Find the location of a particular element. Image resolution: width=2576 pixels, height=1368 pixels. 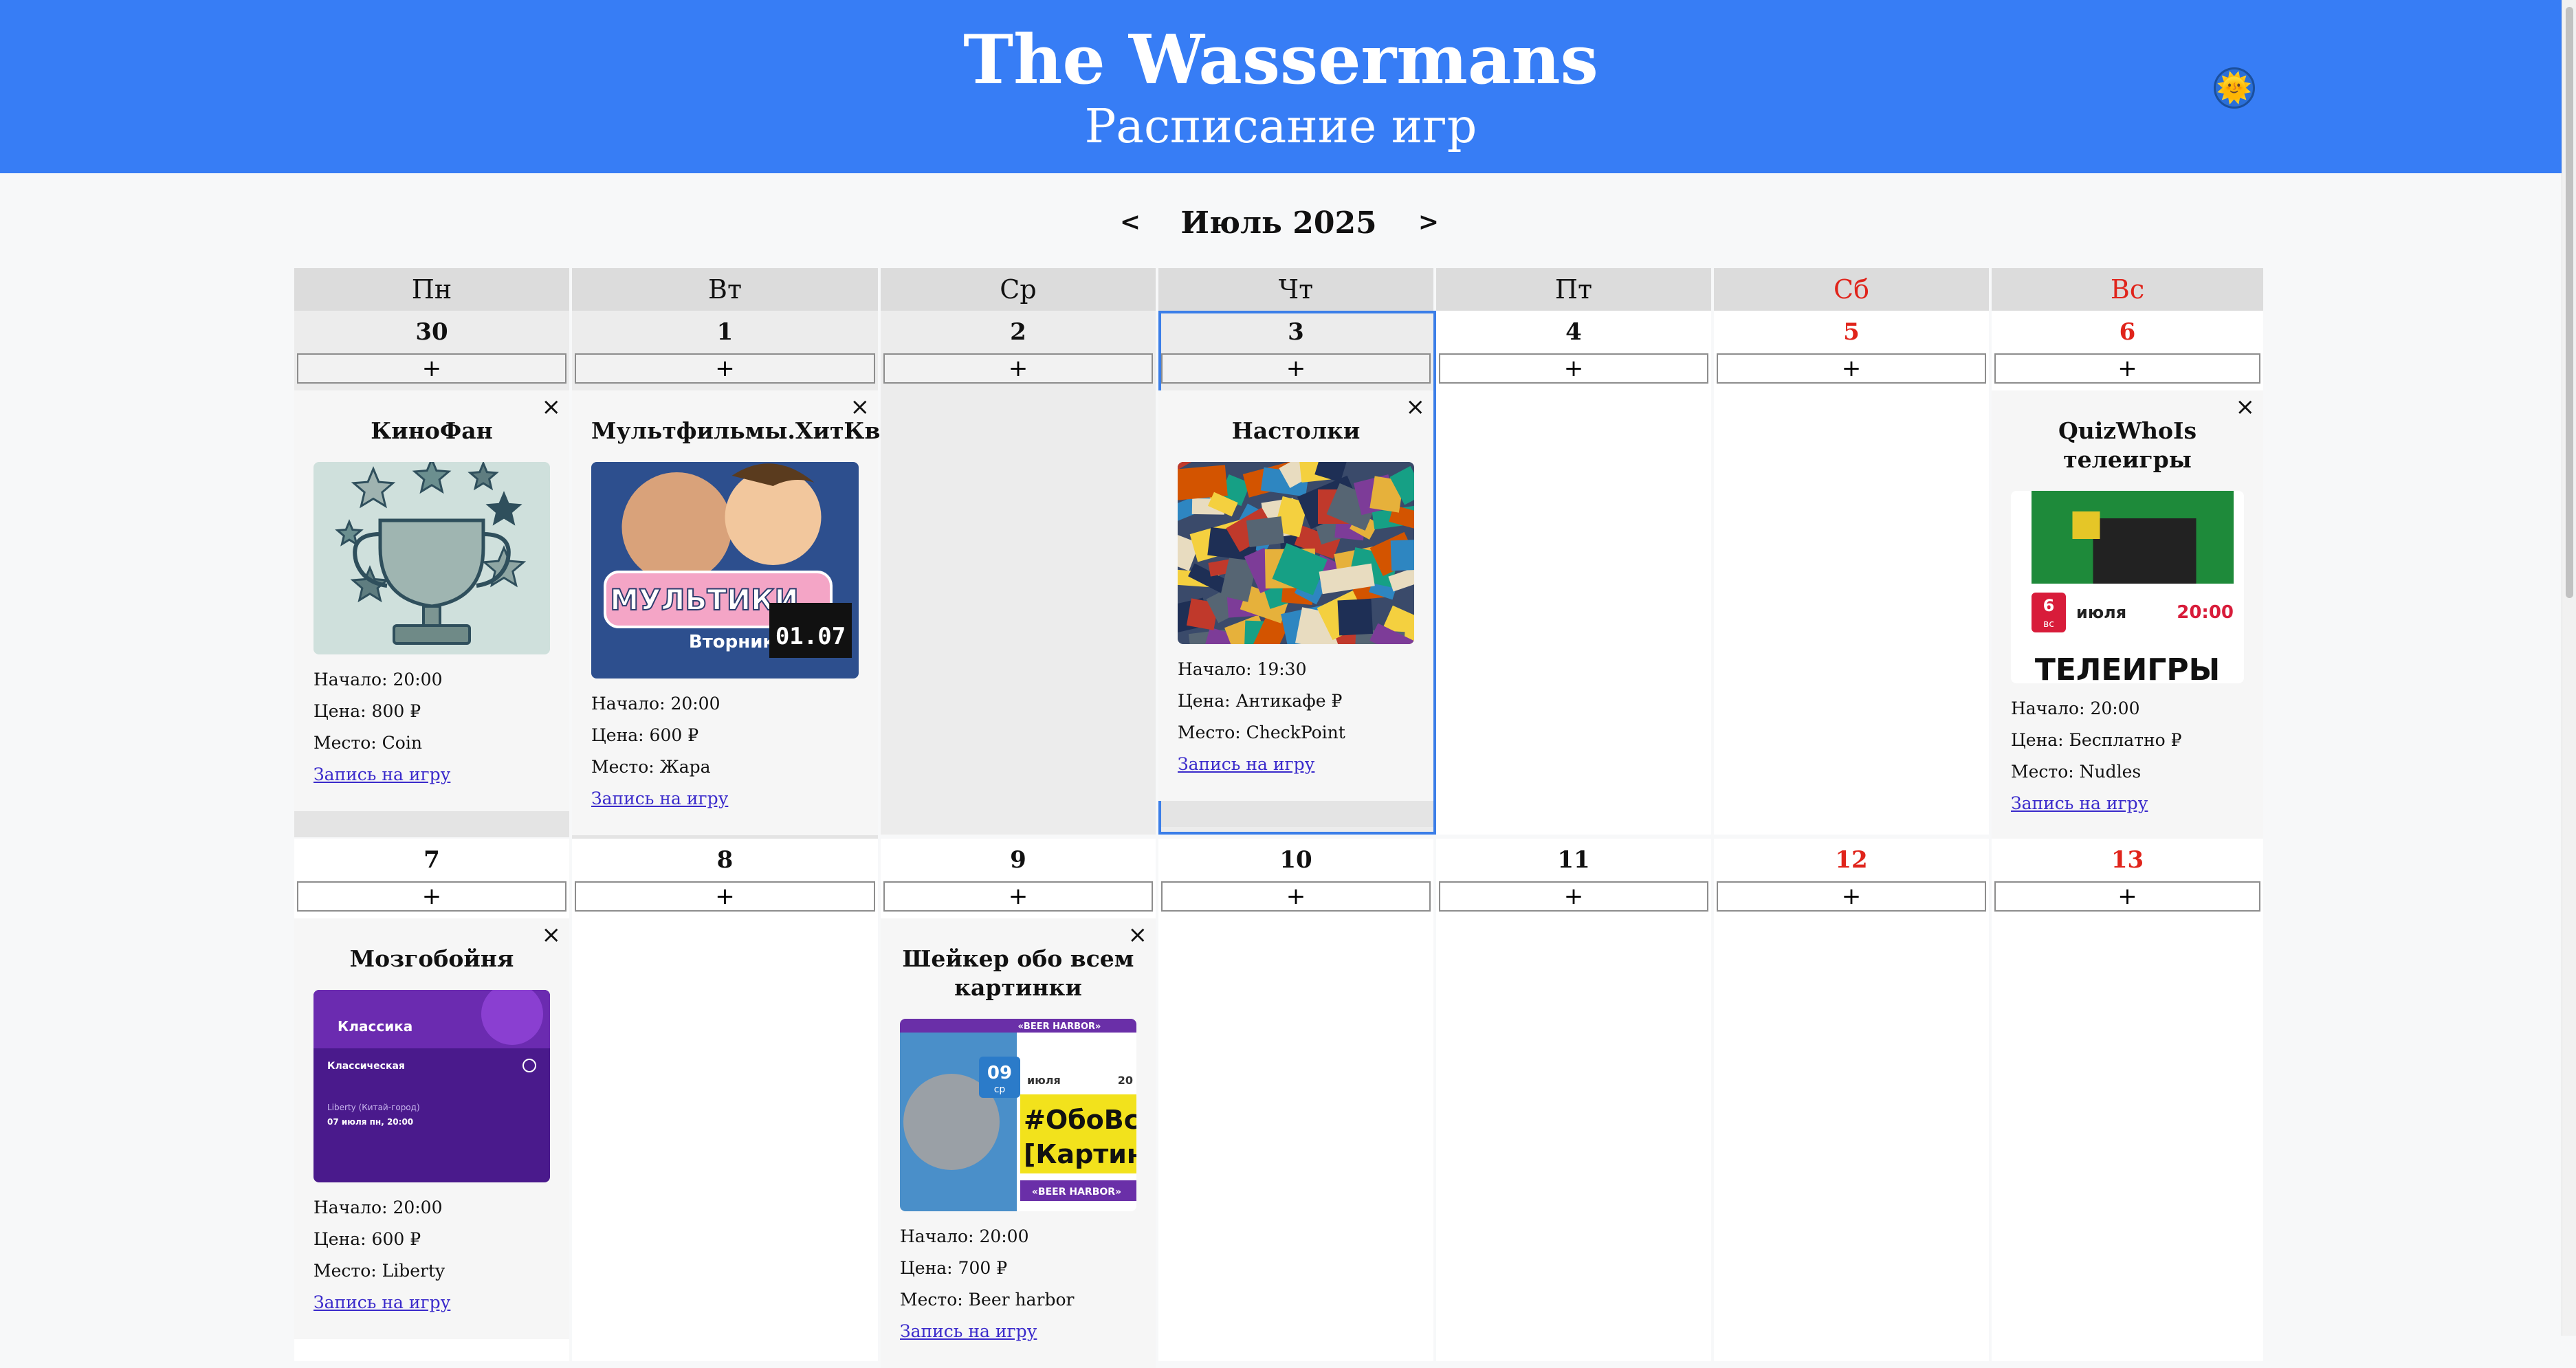

day-number: 7 is located at coordinates (431, 860).